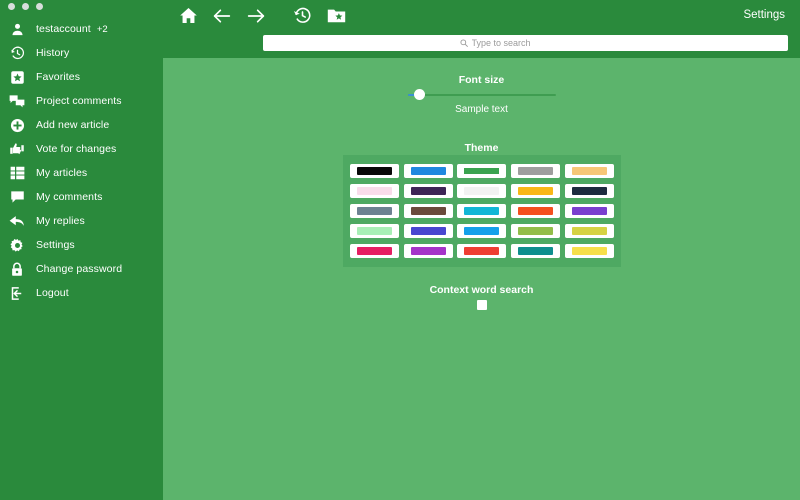 This screenshot has height=500, width=800. Describe the element at coordinates (17, 125) in the screenshot. I see `plus-circle-icon` at that location.